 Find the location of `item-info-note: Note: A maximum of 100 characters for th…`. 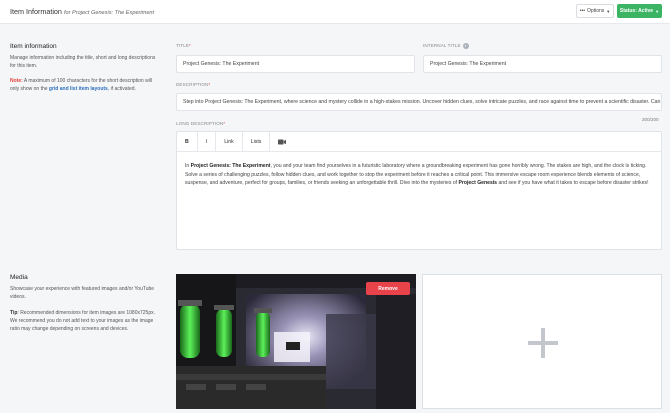

item-info-note: Note: A maximum of 100 characters for th… is located at coordinates (86, 85).